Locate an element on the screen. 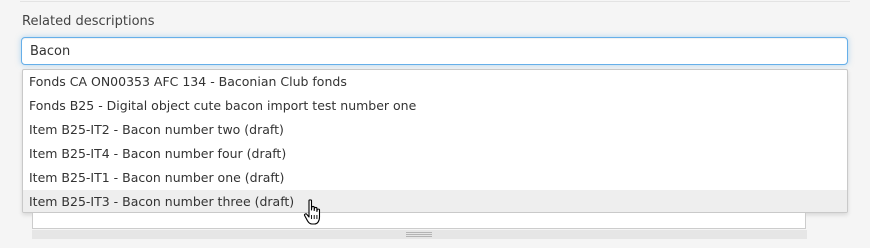 The width and height of the screenshot is (870, 248). textarea-resize-bar is located at coordinates (419, 234).